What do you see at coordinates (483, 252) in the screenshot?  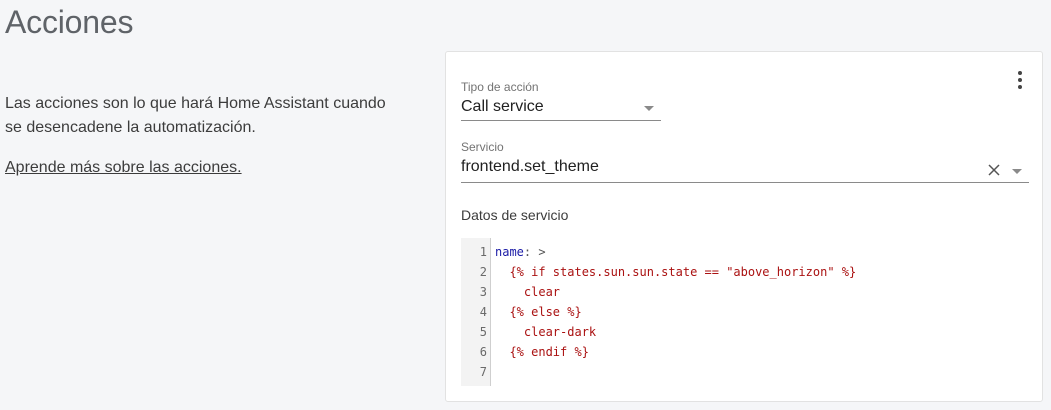 I see `line-number: 1` at bounding box center [483, 252].